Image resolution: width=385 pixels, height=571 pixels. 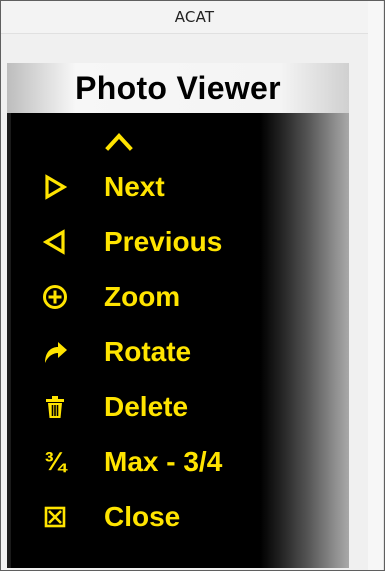 I want to click on zoom-plus-icon, so click(x=55, y=297).